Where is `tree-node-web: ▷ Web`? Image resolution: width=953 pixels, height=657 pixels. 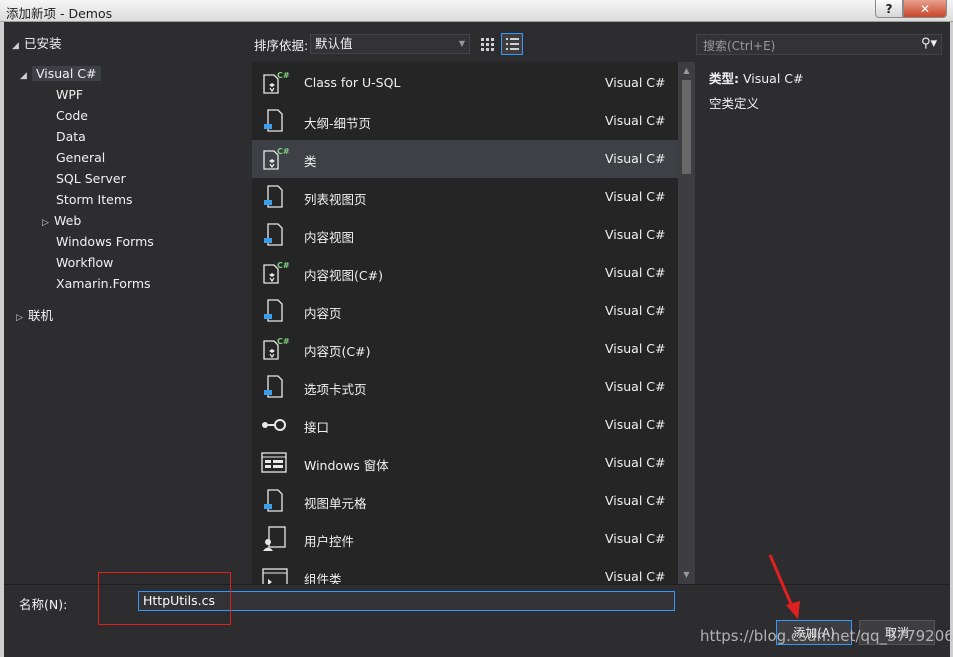 tree-node-web: ▷ Web is located at coordinates (61, 221).